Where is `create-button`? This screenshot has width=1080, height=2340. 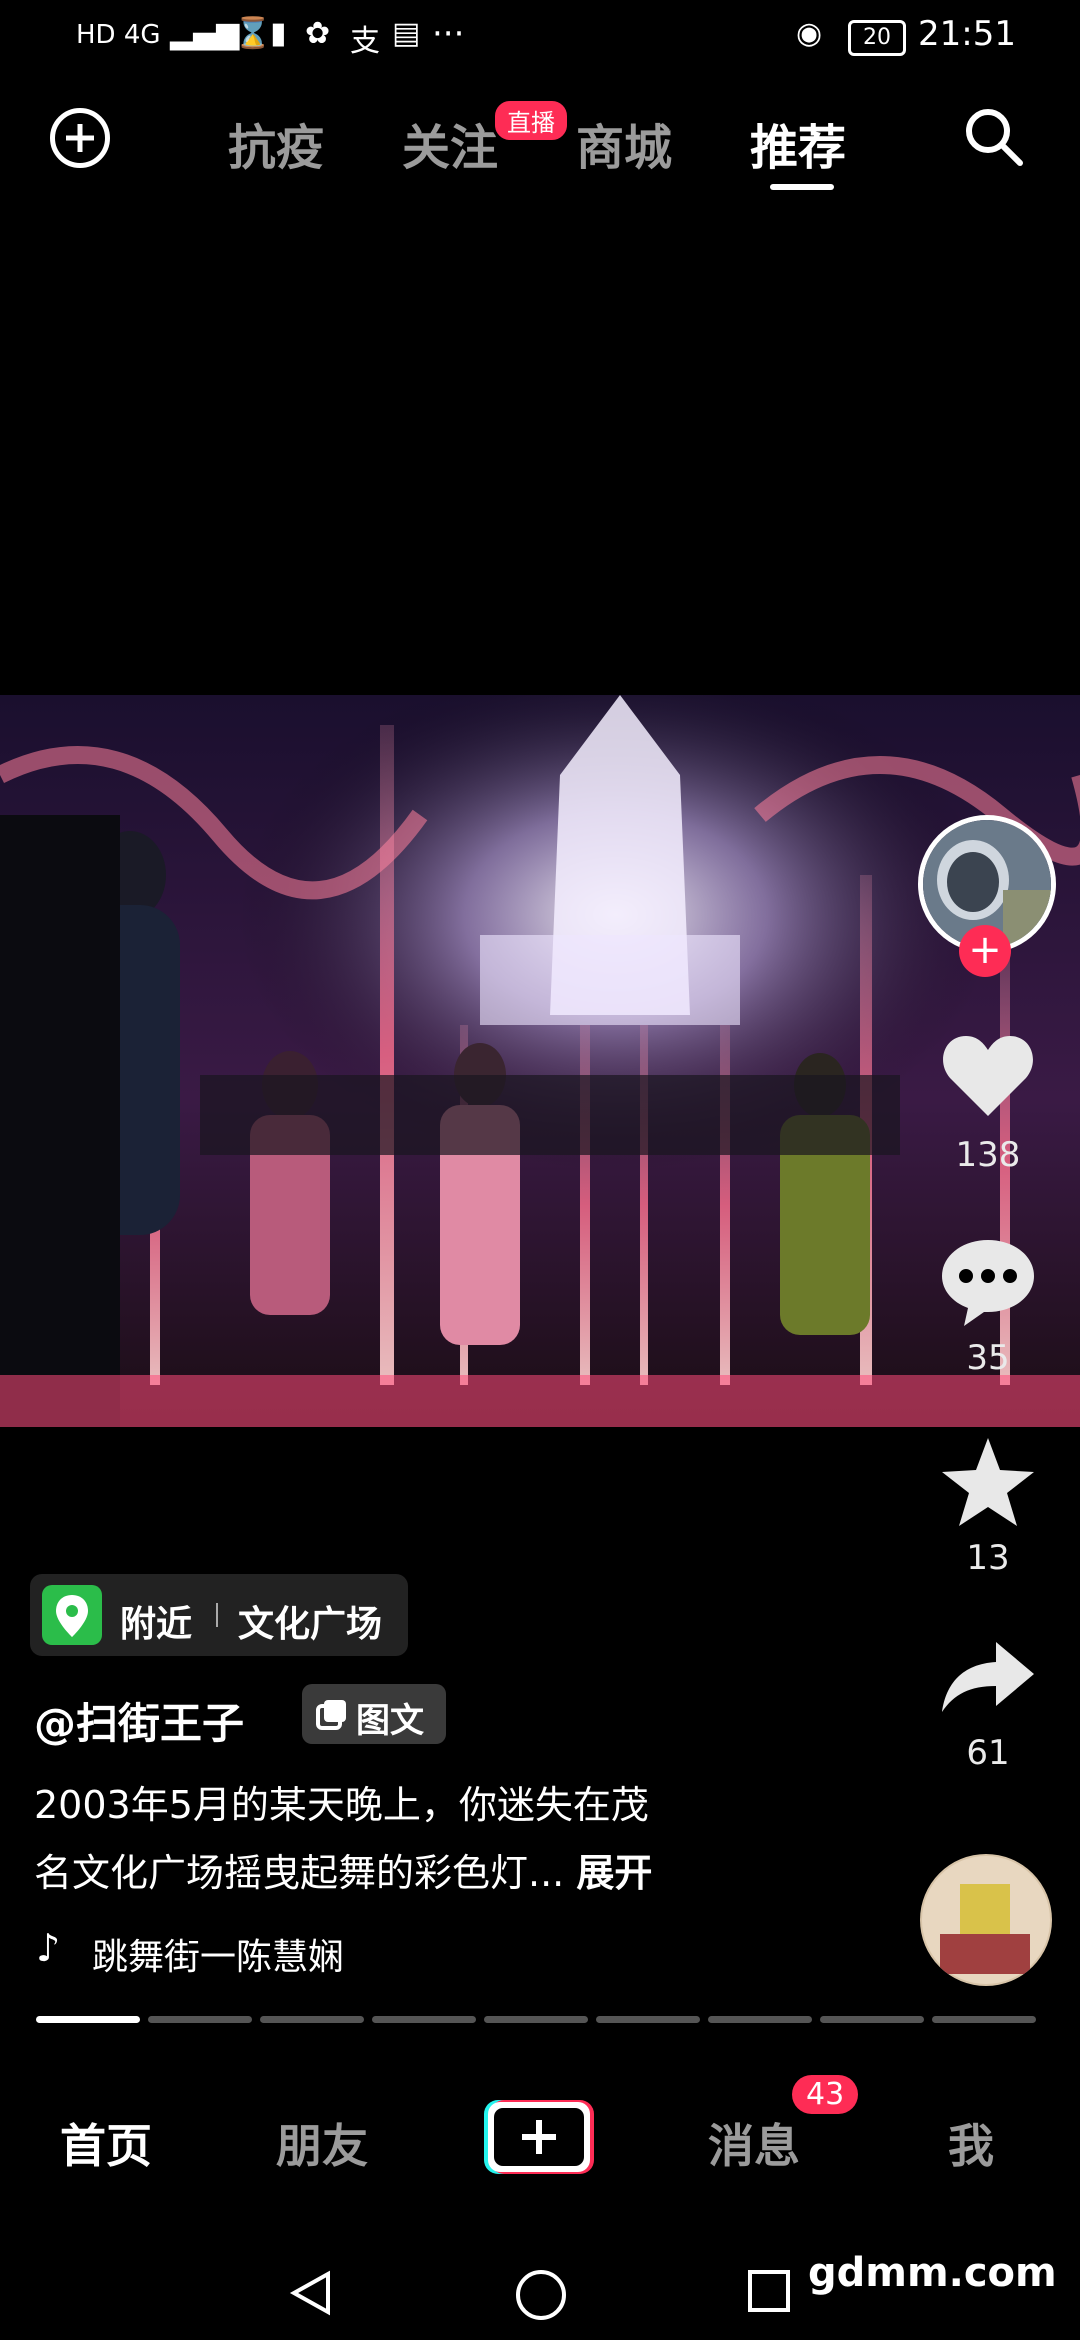
create-button is located at coordinates (539, 2137).